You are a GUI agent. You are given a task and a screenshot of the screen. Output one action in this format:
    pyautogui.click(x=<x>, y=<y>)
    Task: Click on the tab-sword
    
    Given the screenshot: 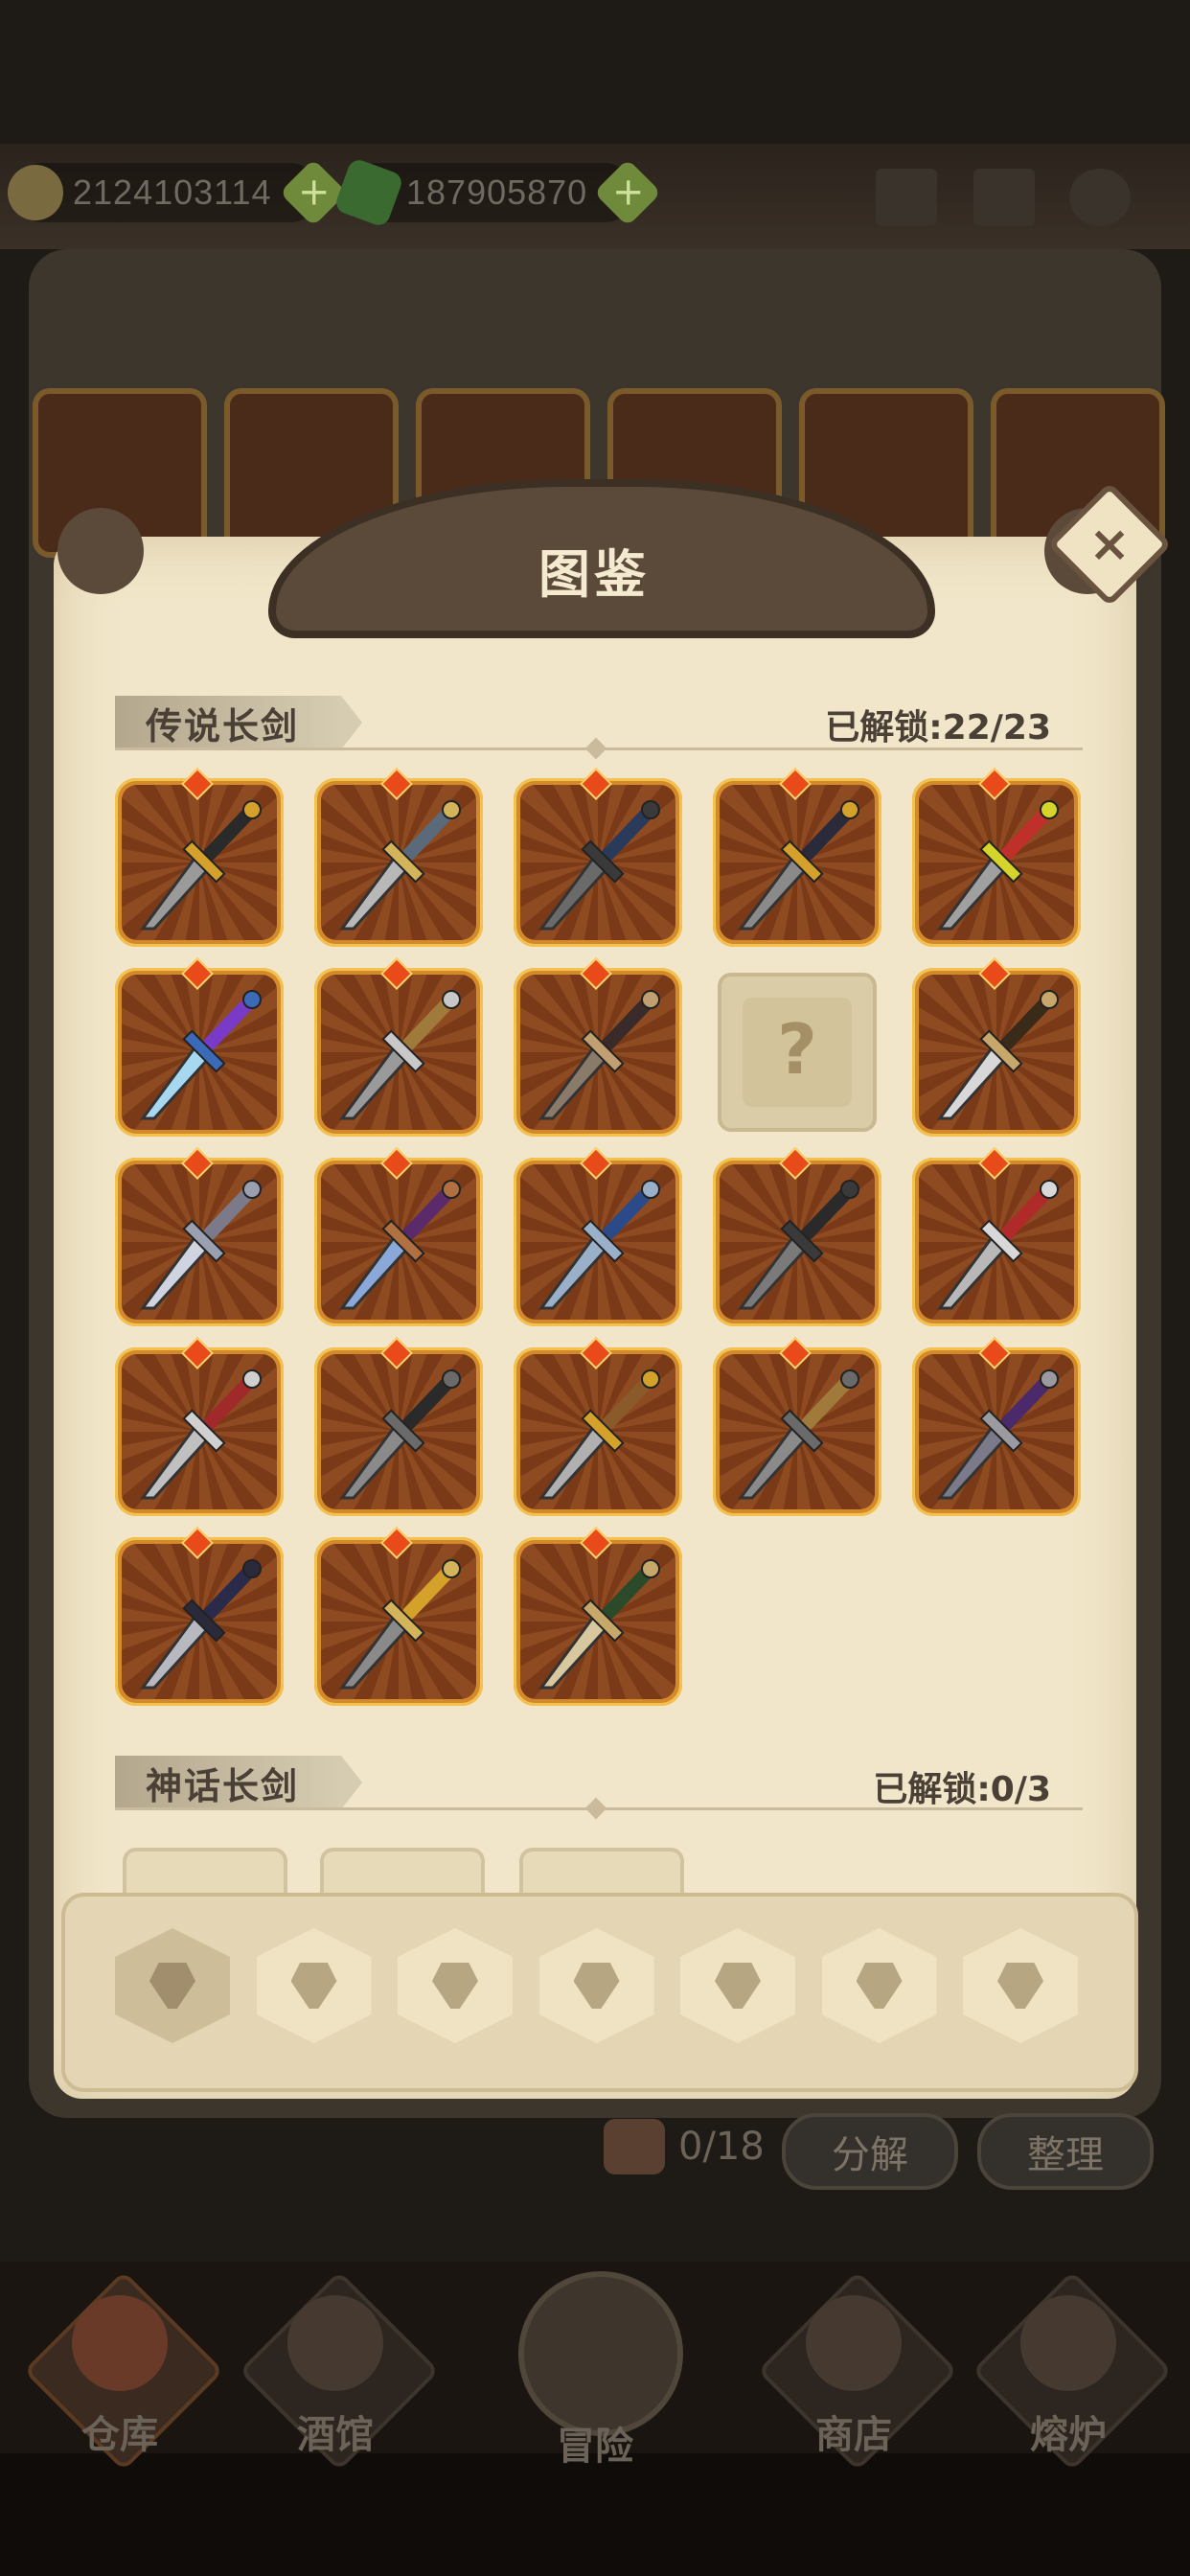 What is the action you would take?
    pyautogui.click(x=456, y=1985)
    